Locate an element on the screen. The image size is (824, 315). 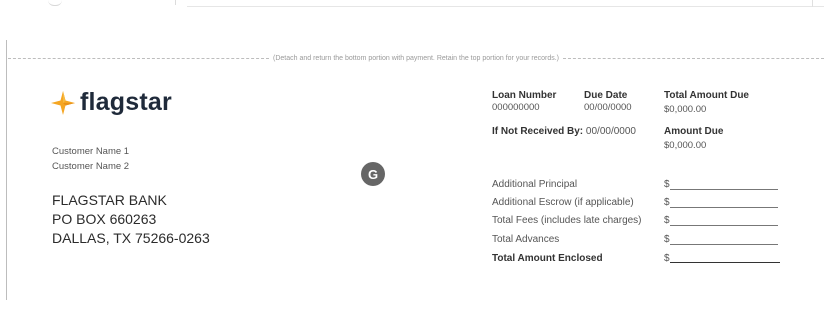
total-advances-label: Total Advances is located at coordinates (526, 239).